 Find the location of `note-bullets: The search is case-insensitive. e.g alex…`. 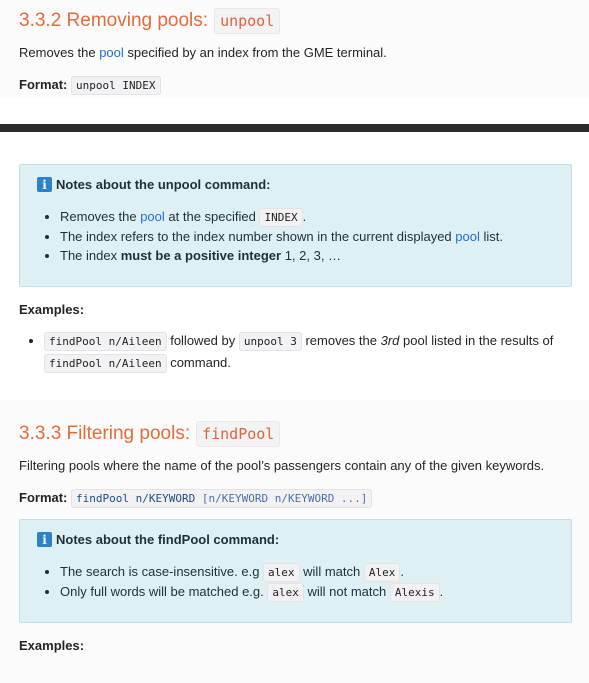

note-bullets: The search is case-insensitive. e.g alex… is located at coordinates (242, 582).